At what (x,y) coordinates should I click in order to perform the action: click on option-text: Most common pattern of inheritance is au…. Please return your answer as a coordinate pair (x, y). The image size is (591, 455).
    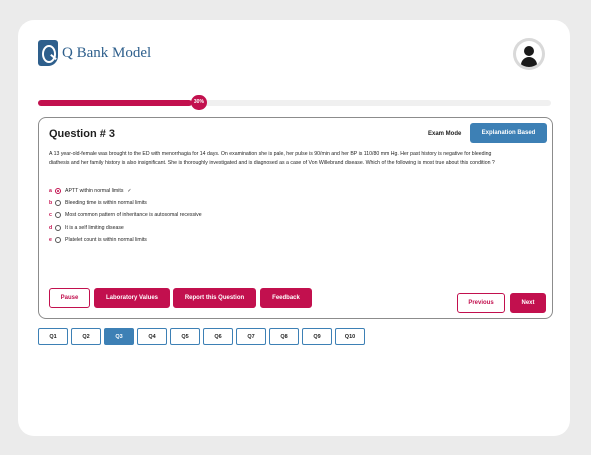
    Looking at the image, I should click on (133, 215).